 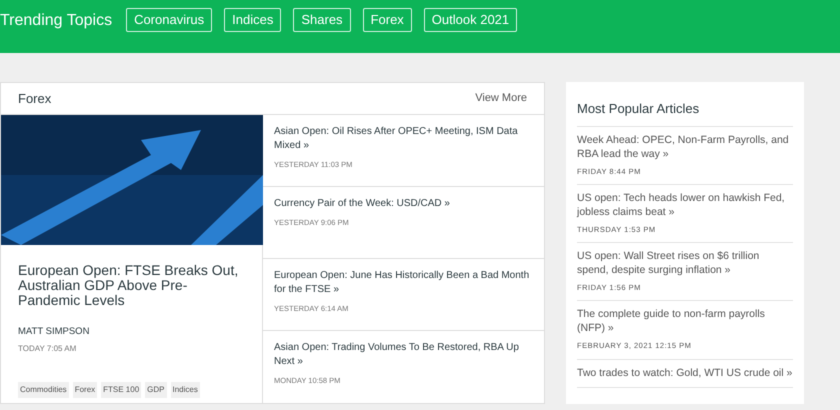 What do you see at coordinates (685, 146) in the screenshot?
I see `article-link: Week Ahead: OPEC, Non-Farm Payrolls, and RBA lead the way »` at bounding box center [685, 146].